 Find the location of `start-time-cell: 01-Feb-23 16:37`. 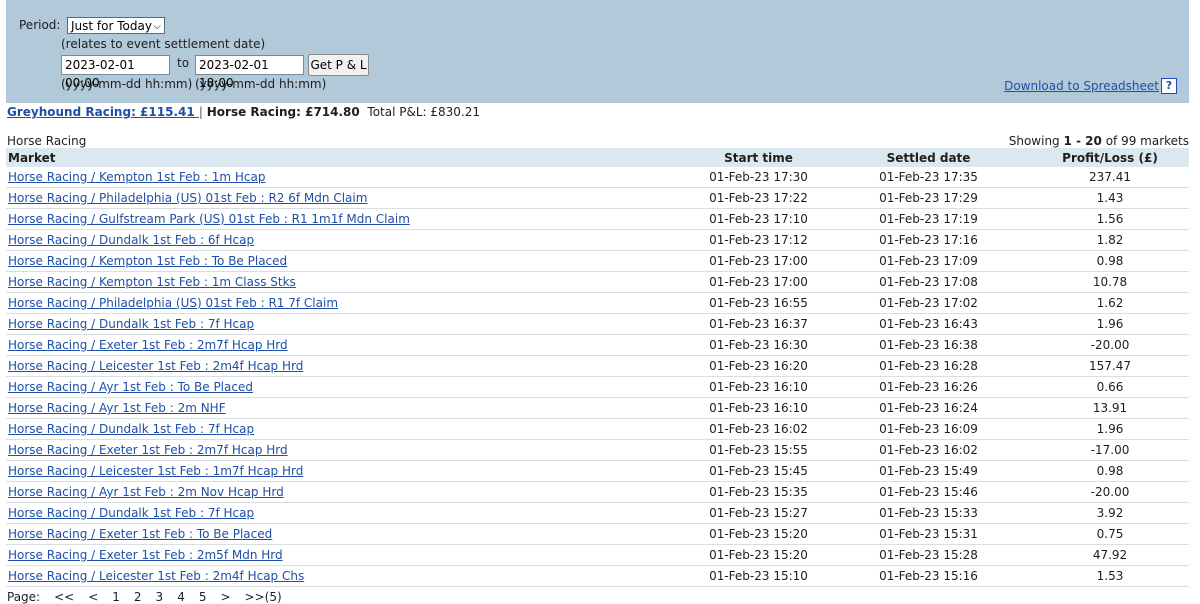

start-time-cell: 01-Feb-23 16:37 is located at coordinates (758, 324).